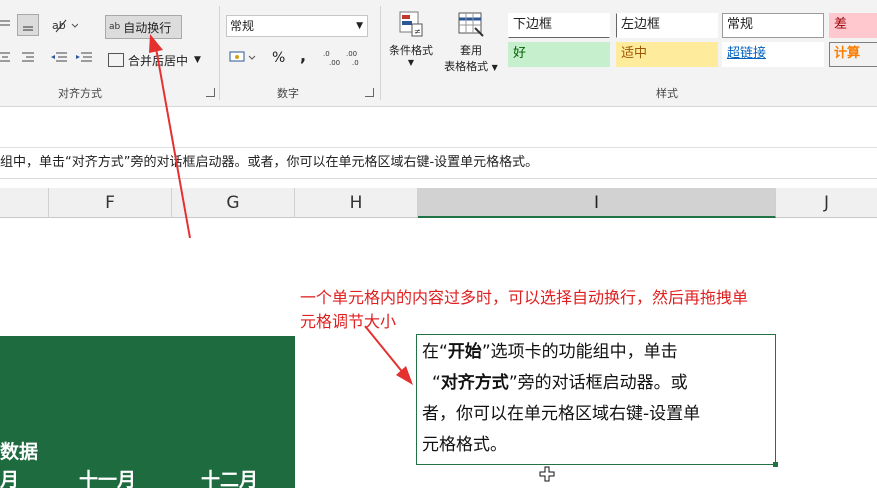  I want to click on arrow-to-wrap-text, so click(173, 143).